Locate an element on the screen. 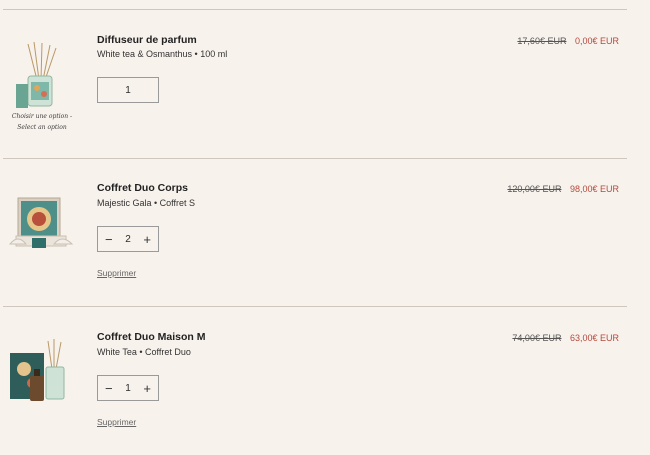  item-subtitle: White tea & Osmanthus • 100 ml is located at coordinates (162, 54).